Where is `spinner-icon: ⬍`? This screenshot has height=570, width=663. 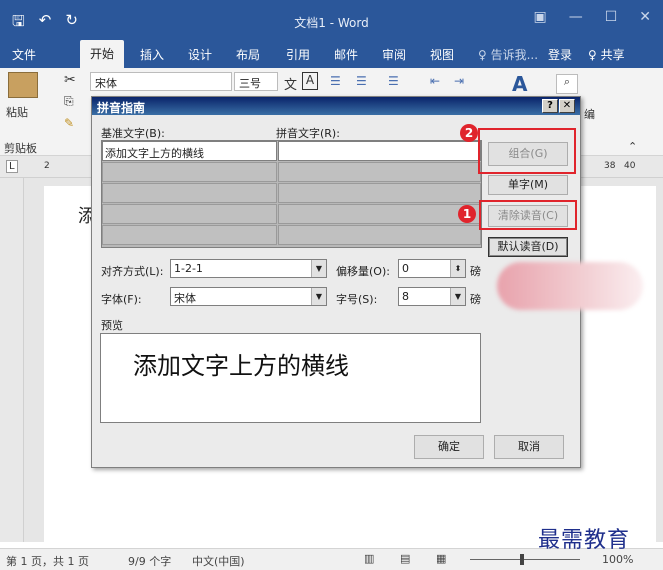
spinner-icon: ⬍ is located at coordinates (457, 268).